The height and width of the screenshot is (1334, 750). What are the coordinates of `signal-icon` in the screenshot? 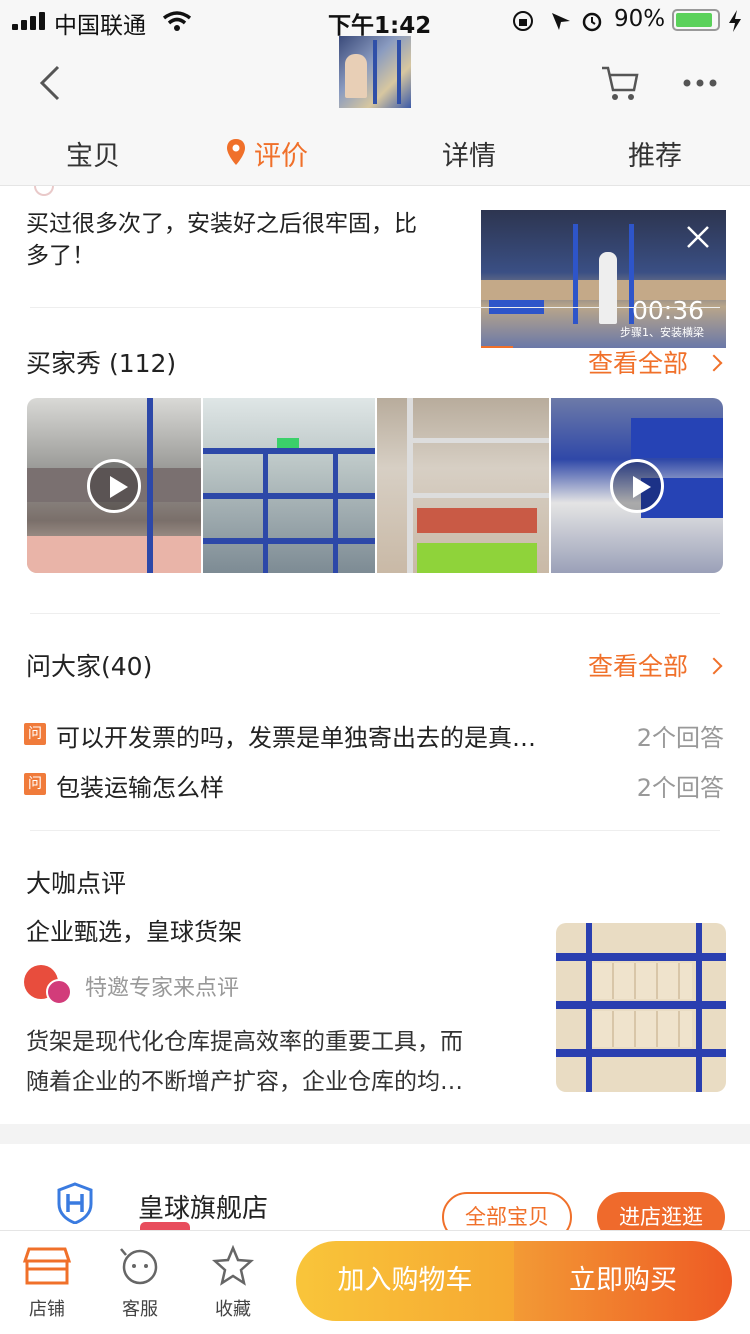 It's located at (30, 21).